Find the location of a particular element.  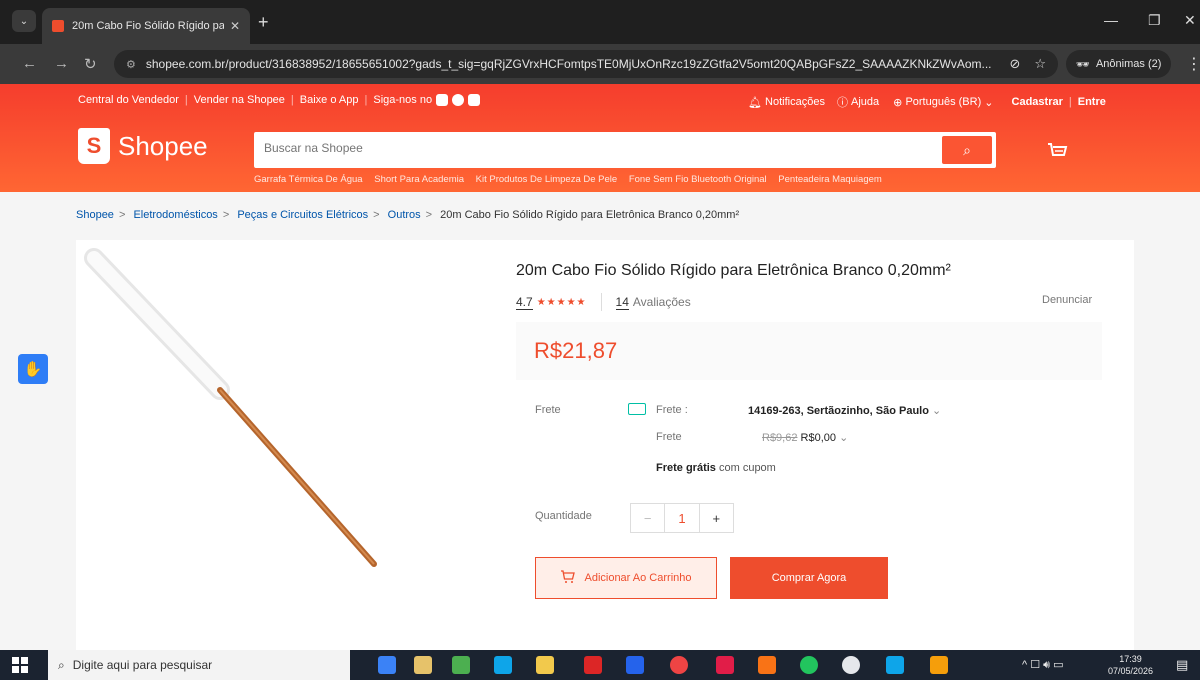

shipping-destination: 14169-263, Sertãozinho, São Paulo ⌄ is located at coordinates (844, 410).